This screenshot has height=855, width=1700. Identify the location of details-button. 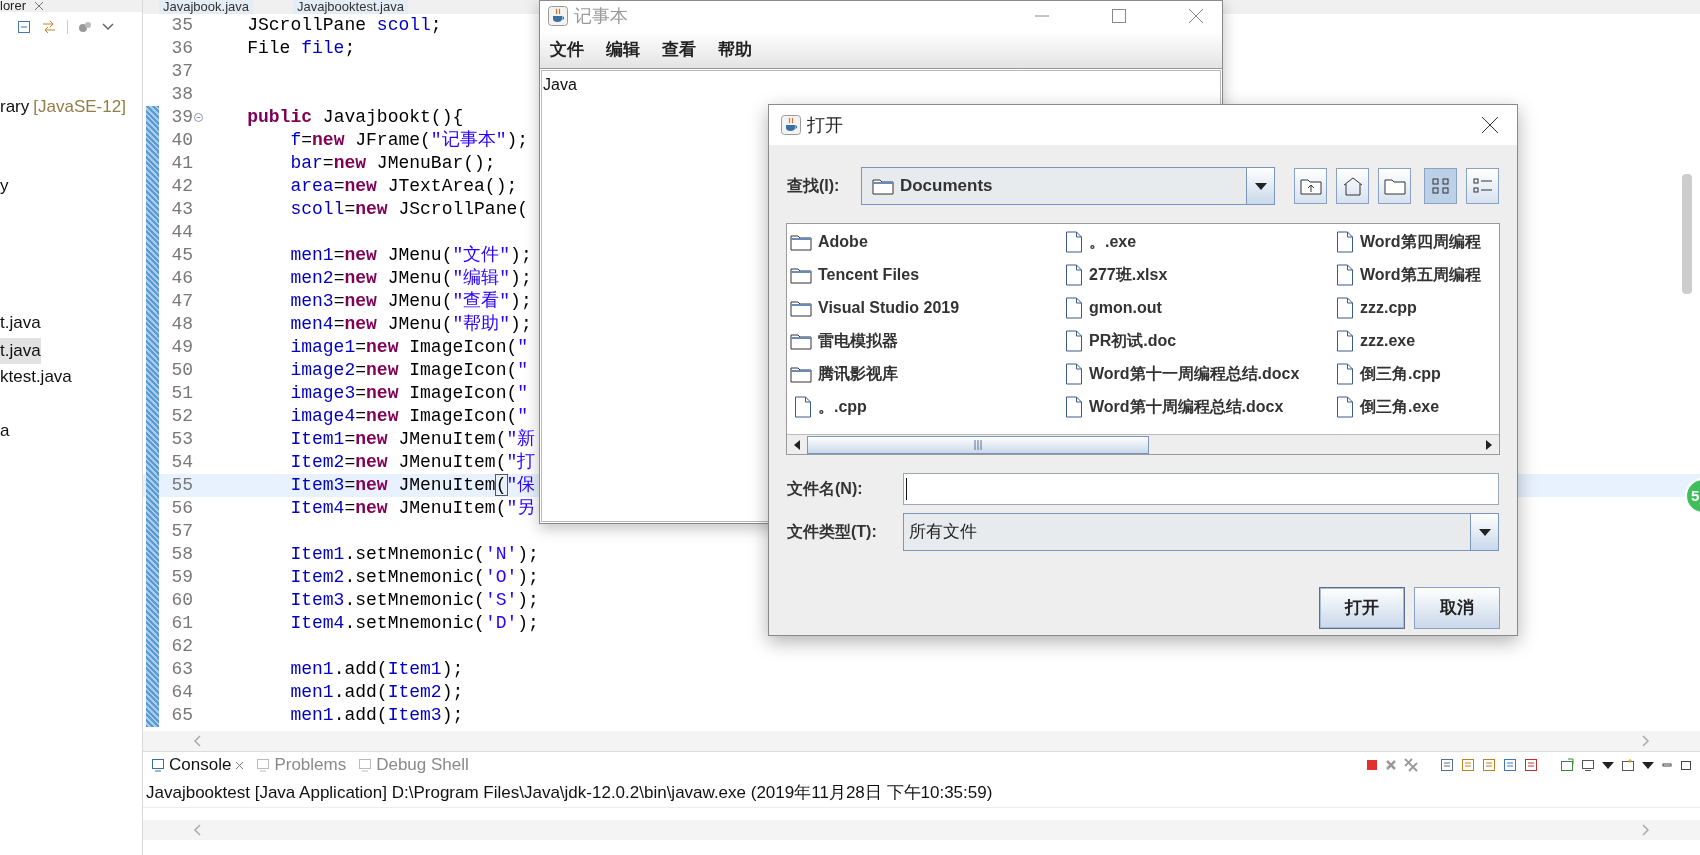
(1482, 186).